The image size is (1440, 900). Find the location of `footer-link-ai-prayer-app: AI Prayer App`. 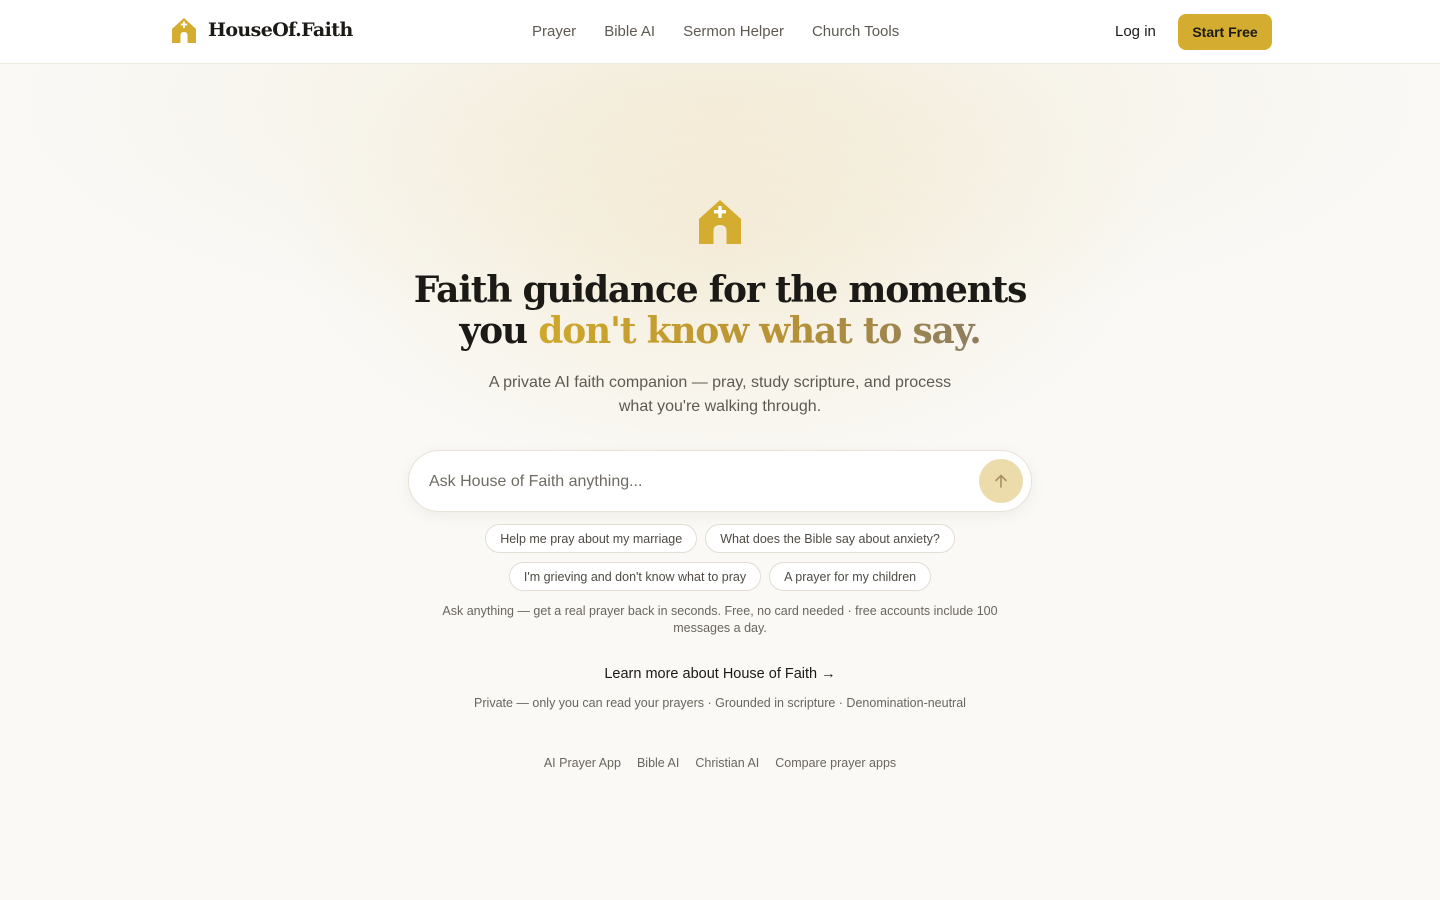

footer-link-ai-prayer-app: AI Prayer App is located at coordinates (582, 763).